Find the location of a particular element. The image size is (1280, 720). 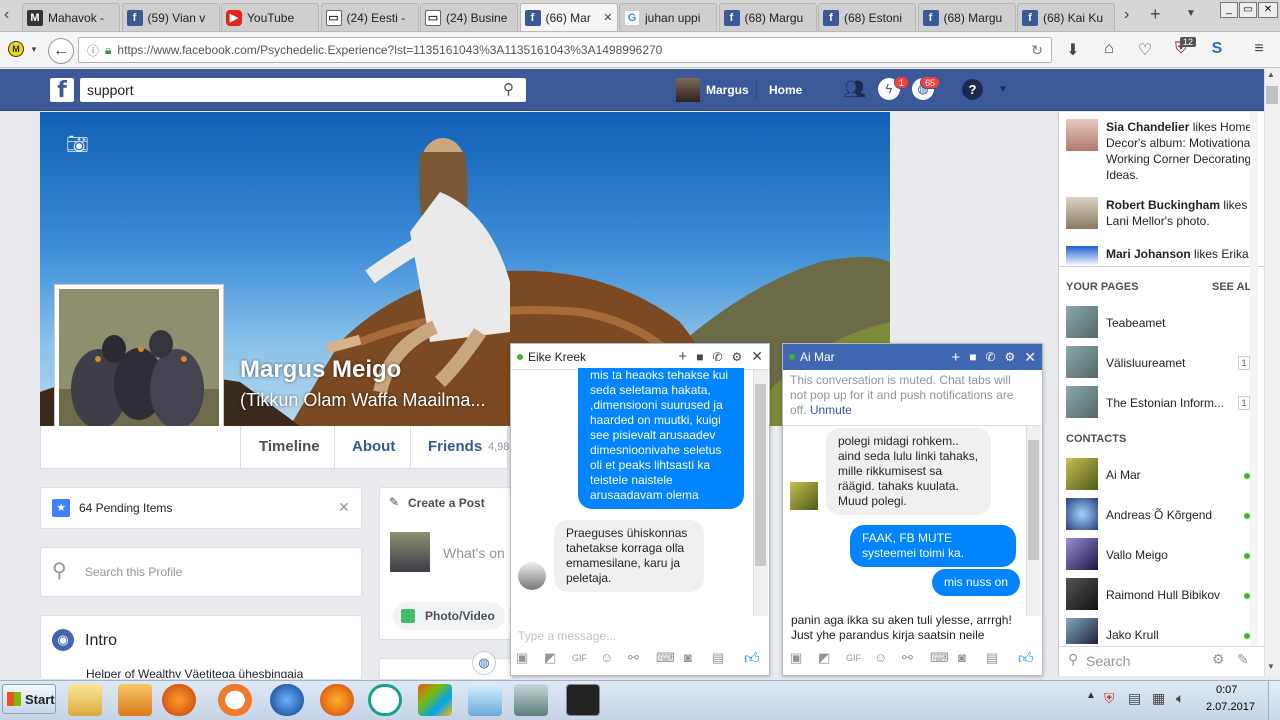

header-home-link: Home is located at coordinates (785, 90).